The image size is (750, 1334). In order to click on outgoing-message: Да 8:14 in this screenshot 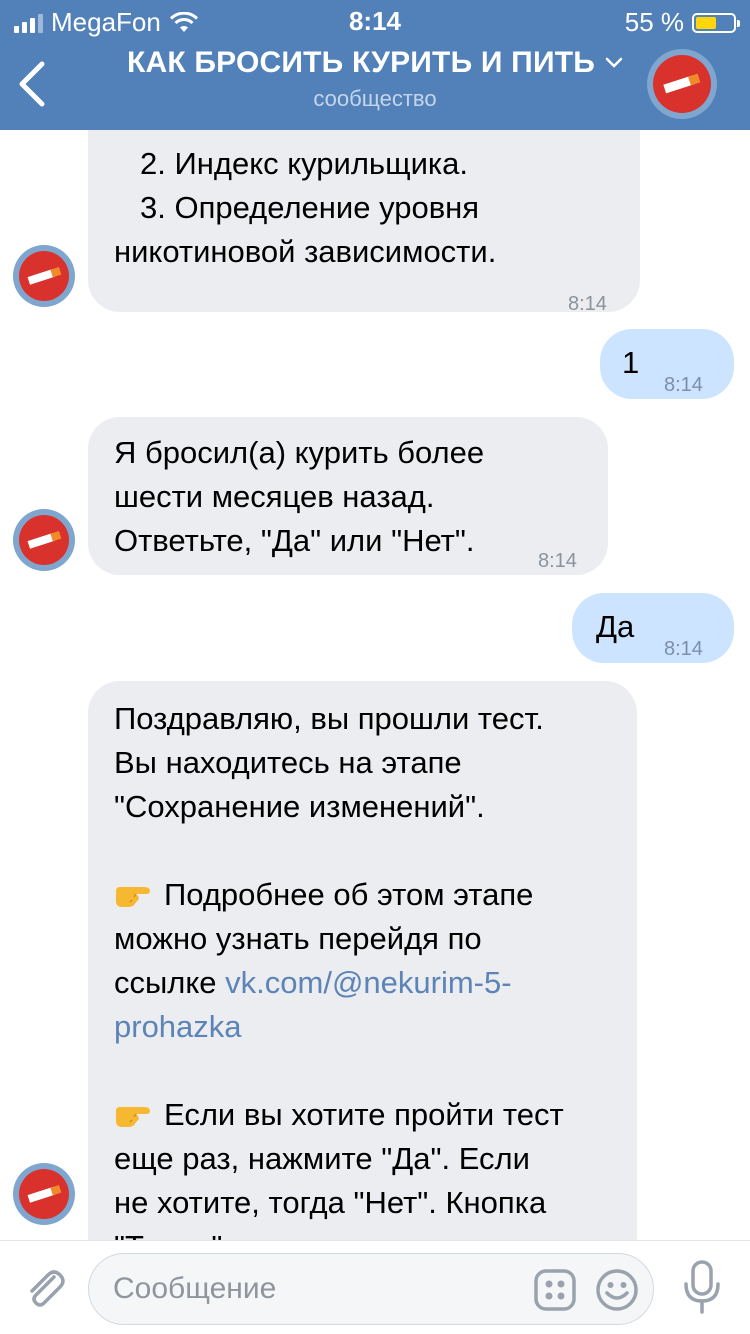, I will do `click(653, 628)`.